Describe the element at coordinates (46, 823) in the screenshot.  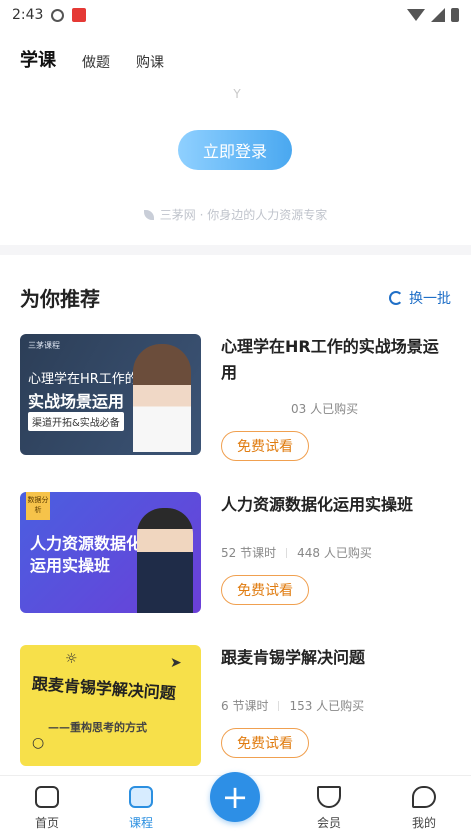
I see `tab-home-label: 首页` at that location.